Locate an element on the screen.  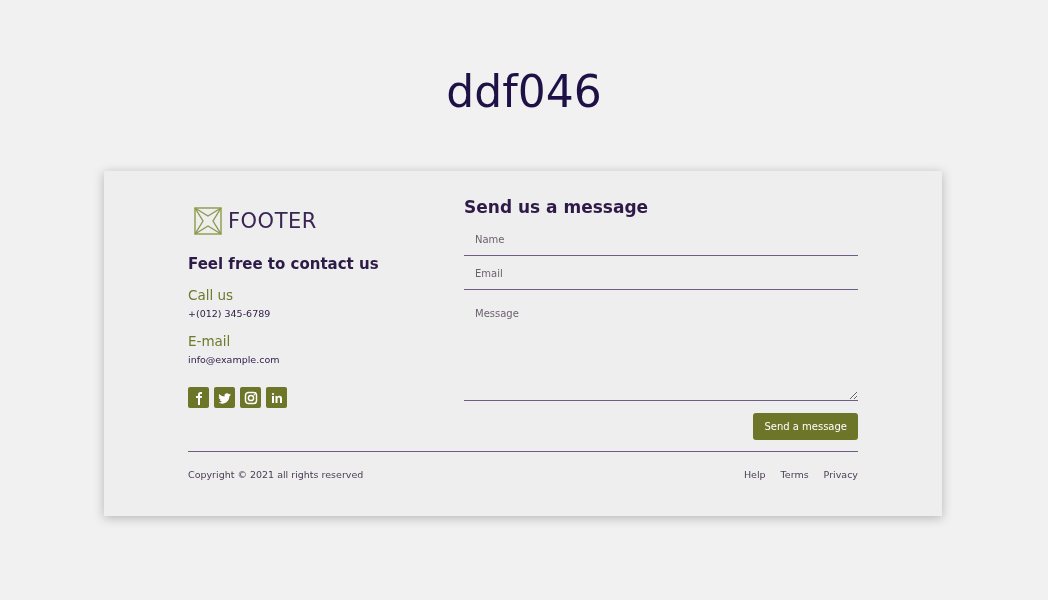
contact-value: +(012) 345-6789 is located at coordinates (230, 313).